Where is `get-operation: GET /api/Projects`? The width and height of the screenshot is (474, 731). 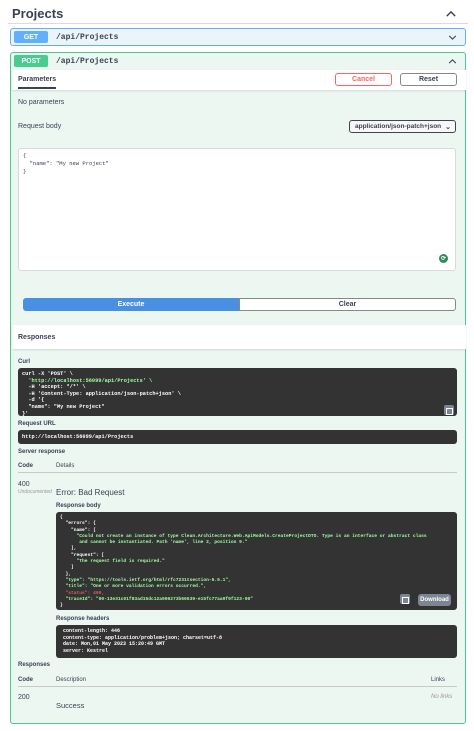
get-operation: GET /api/Projects is located at coordinates (238, 37).